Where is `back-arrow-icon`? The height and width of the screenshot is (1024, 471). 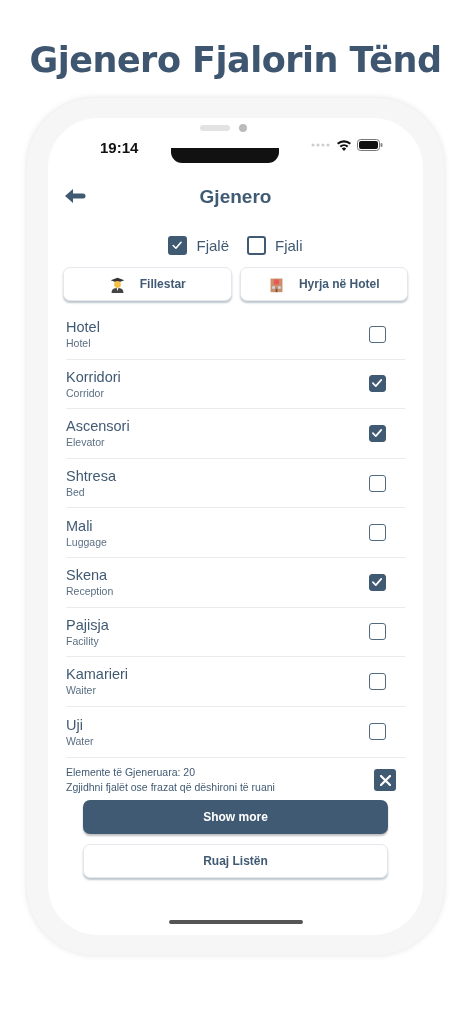
back-arrow-icon is located at coordinates (75, 196).